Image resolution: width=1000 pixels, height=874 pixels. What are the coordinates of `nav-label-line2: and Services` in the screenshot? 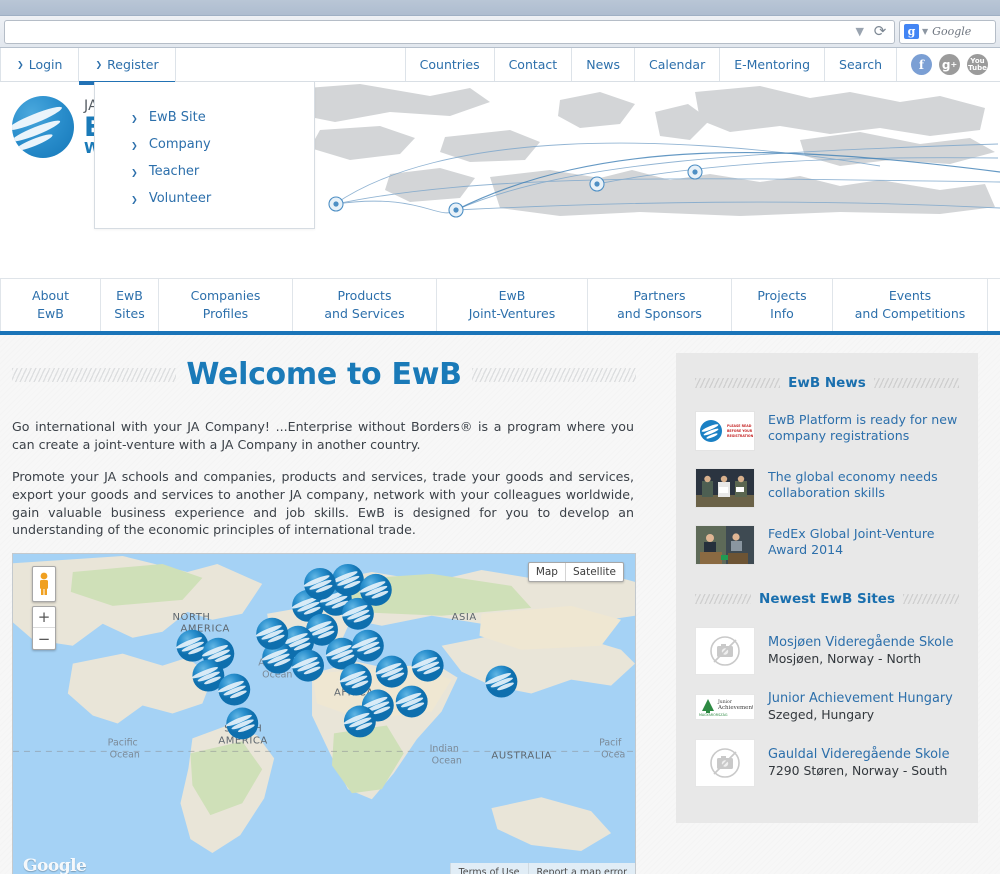 It's located at (364, 313).